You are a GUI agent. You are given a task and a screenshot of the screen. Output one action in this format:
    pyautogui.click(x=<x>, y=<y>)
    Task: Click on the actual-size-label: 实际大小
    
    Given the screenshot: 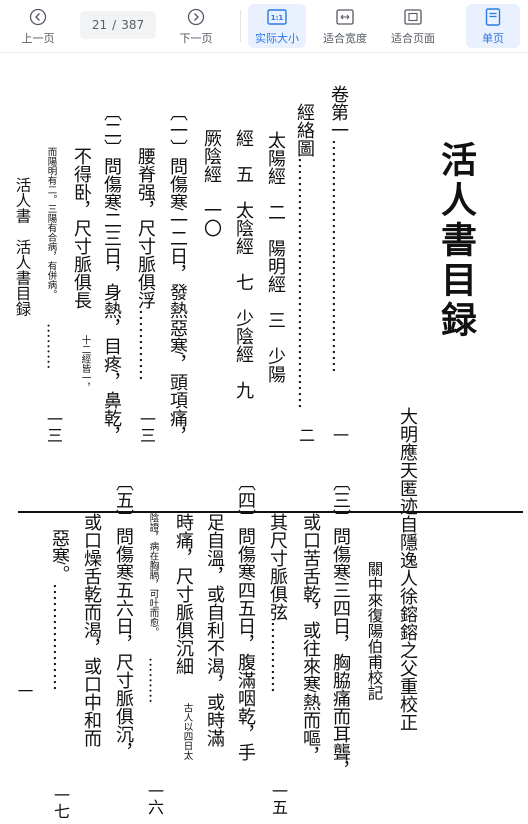 What is the action you would take?
    pyautogui.click(x=277, y=38)
    